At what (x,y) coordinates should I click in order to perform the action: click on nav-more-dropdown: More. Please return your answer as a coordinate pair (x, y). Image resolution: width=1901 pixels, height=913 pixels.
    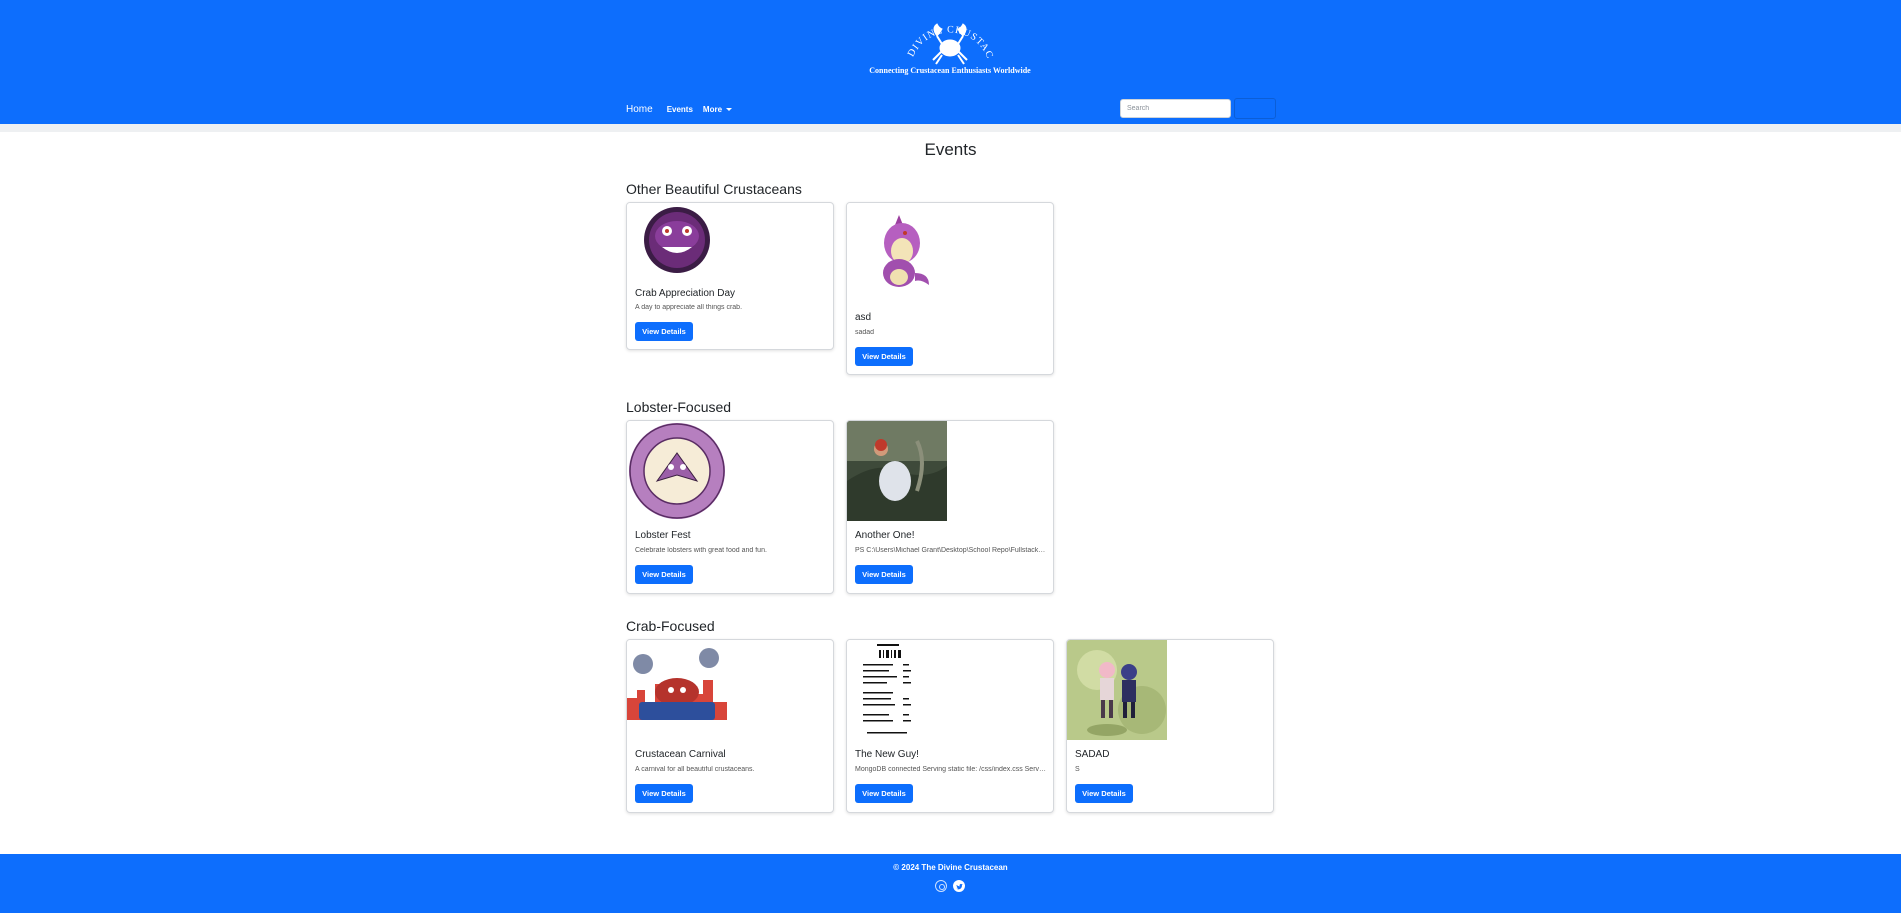
    Looking at the image, I should click on (717, 109).